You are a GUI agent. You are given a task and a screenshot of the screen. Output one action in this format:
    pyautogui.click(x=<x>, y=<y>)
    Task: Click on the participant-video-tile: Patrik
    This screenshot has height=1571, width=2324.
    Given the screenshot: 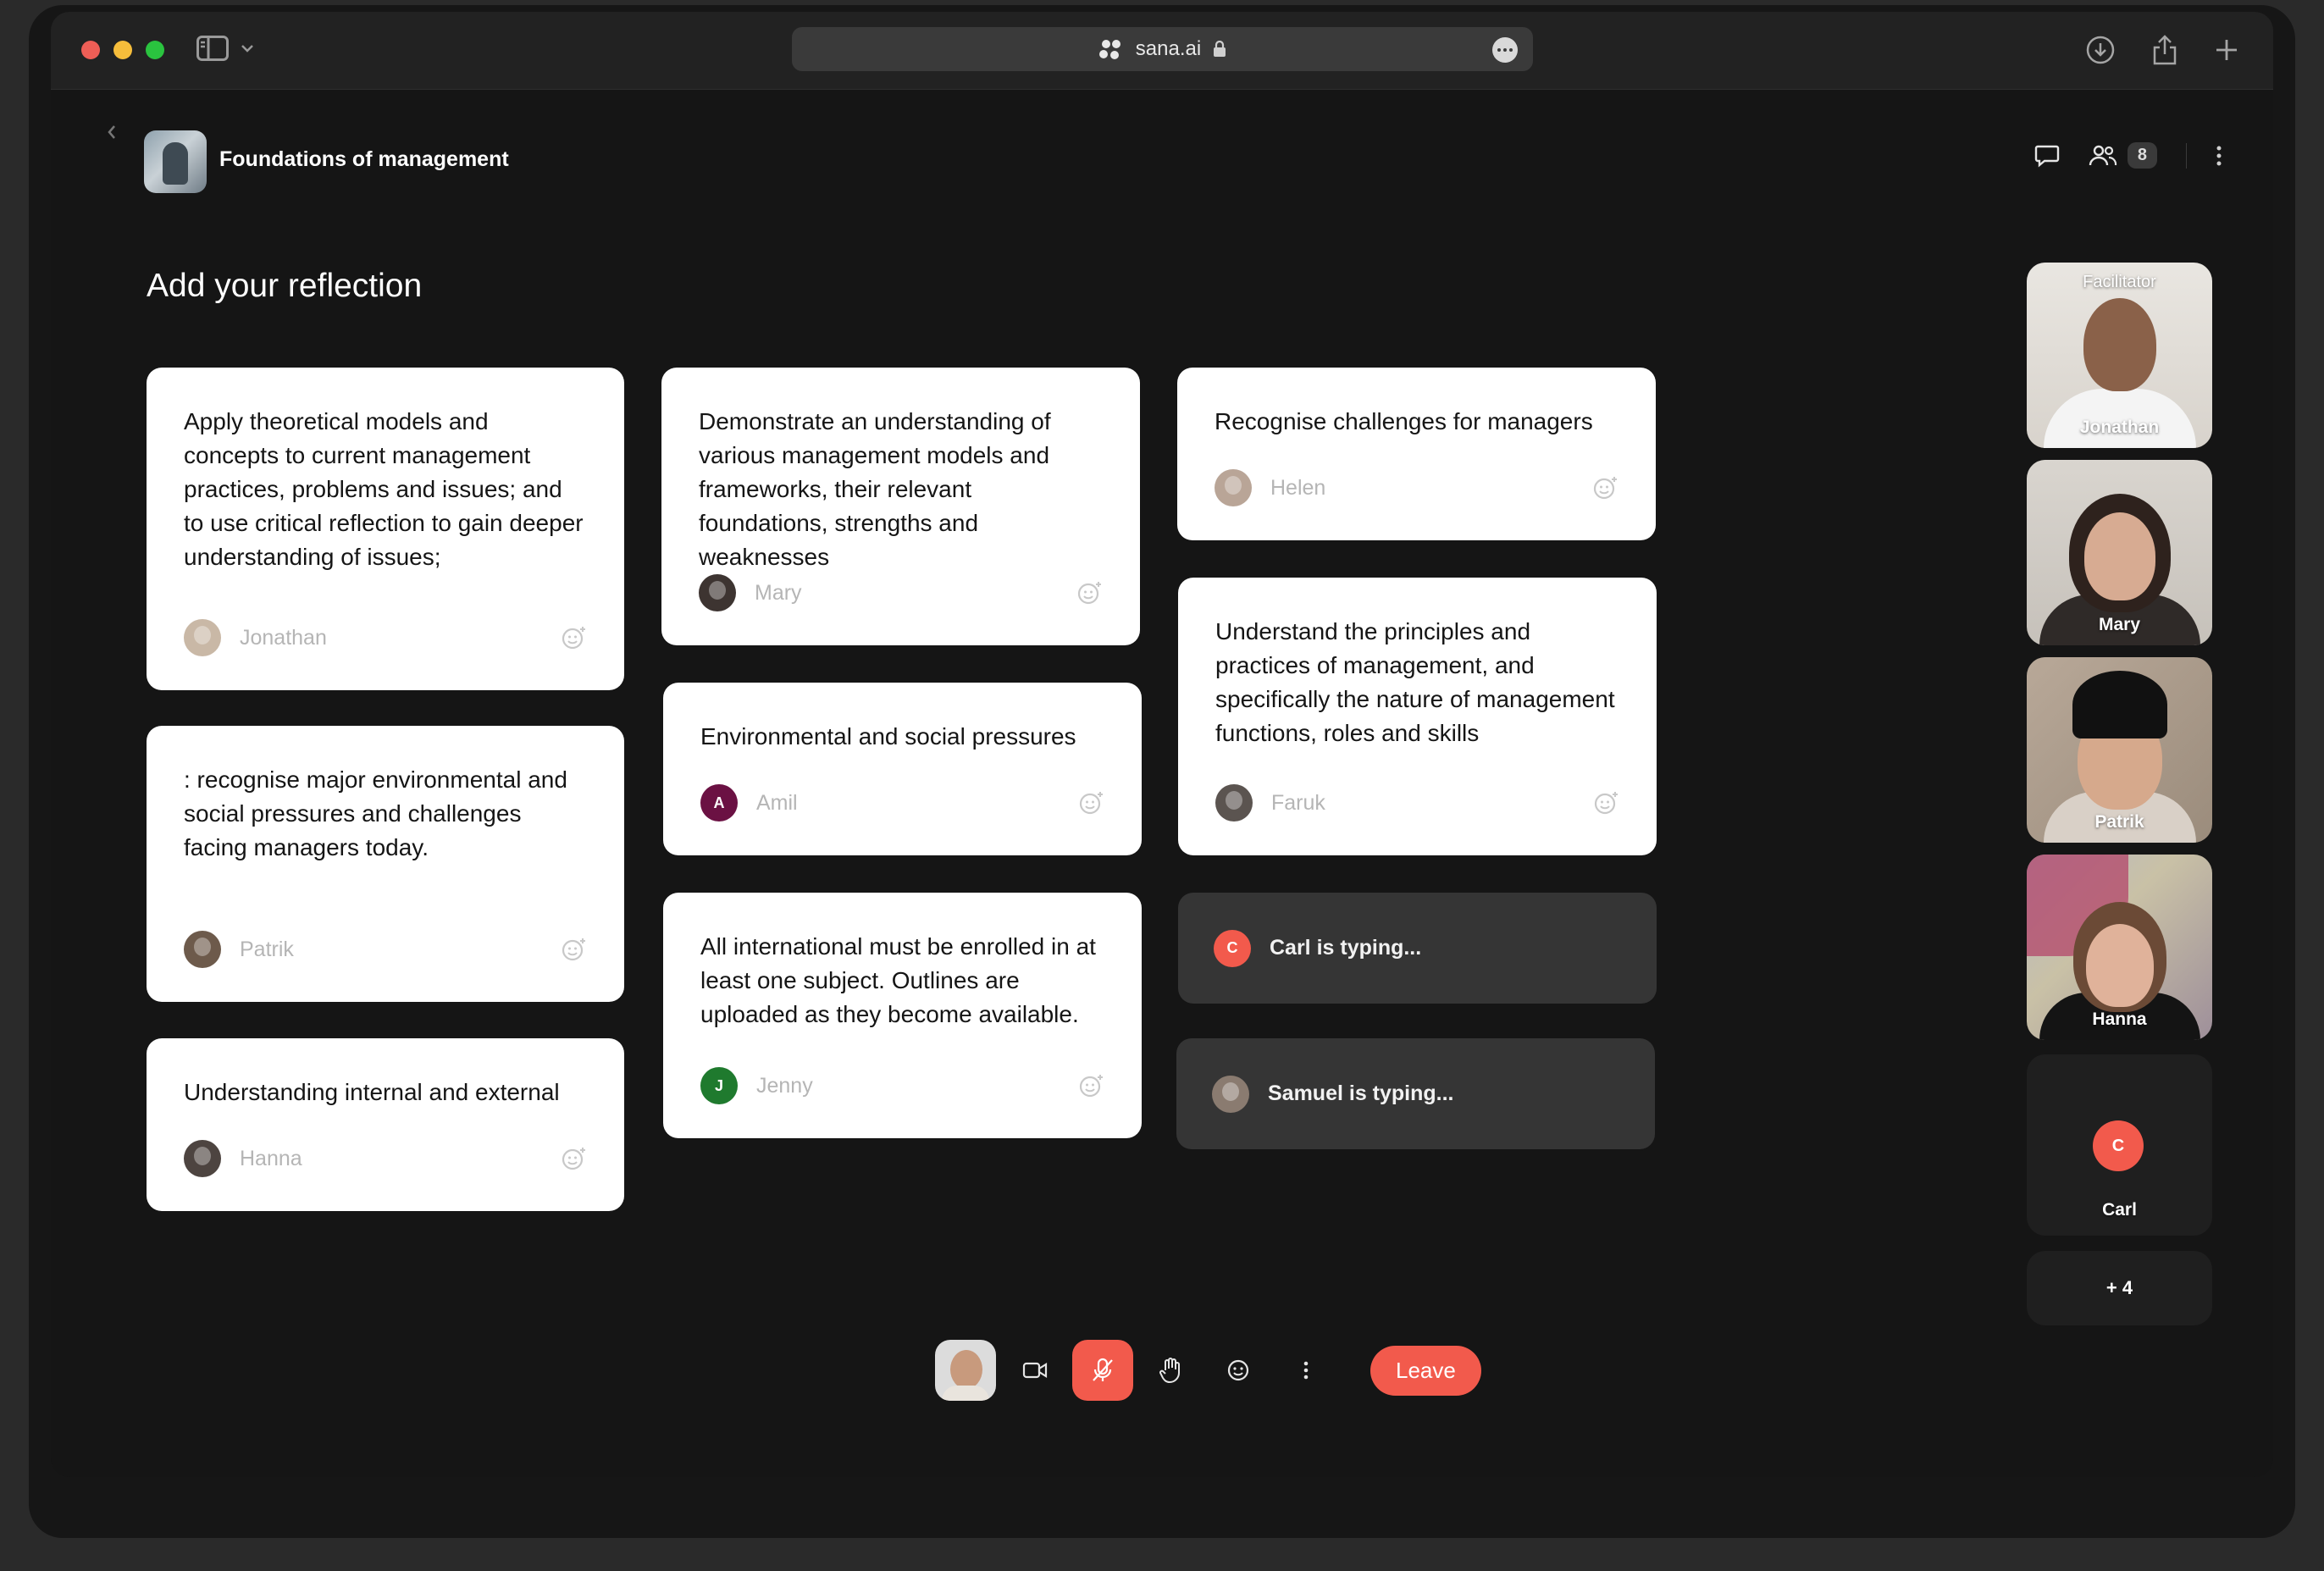 What is the action you would take?
    pyautogui.click(x=2120, y=750)
    